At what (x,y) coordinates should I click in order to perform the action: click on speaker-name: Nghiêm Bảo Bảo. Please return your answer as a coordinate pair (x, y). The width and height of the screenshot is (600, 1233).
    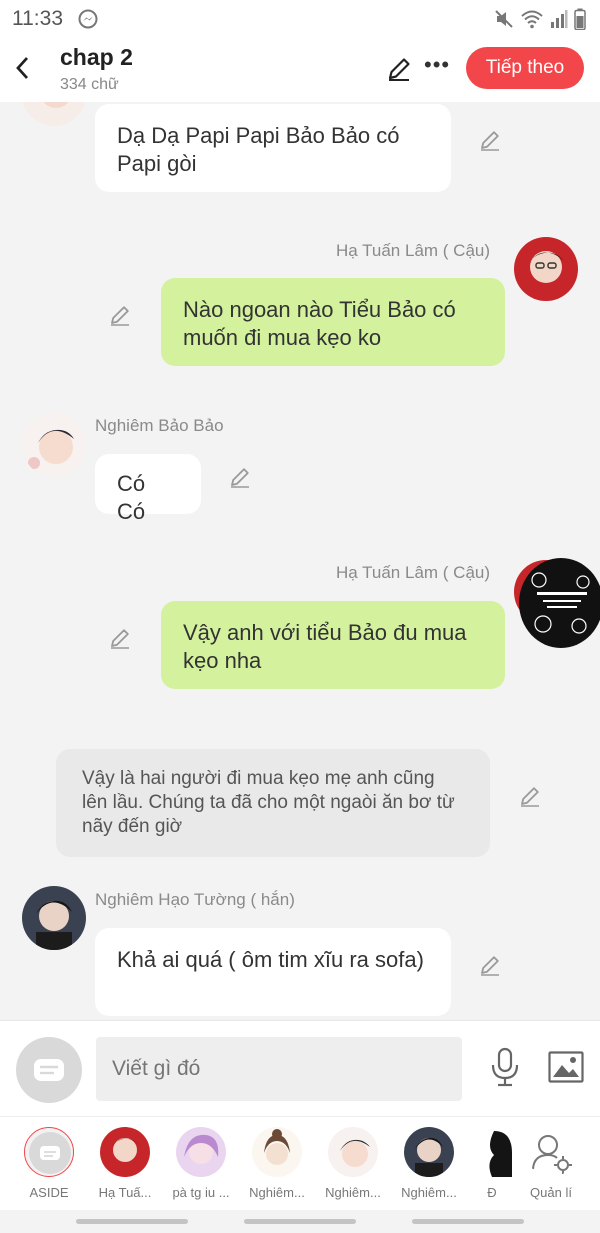
    Looking at the image, I should click on (159, 425).